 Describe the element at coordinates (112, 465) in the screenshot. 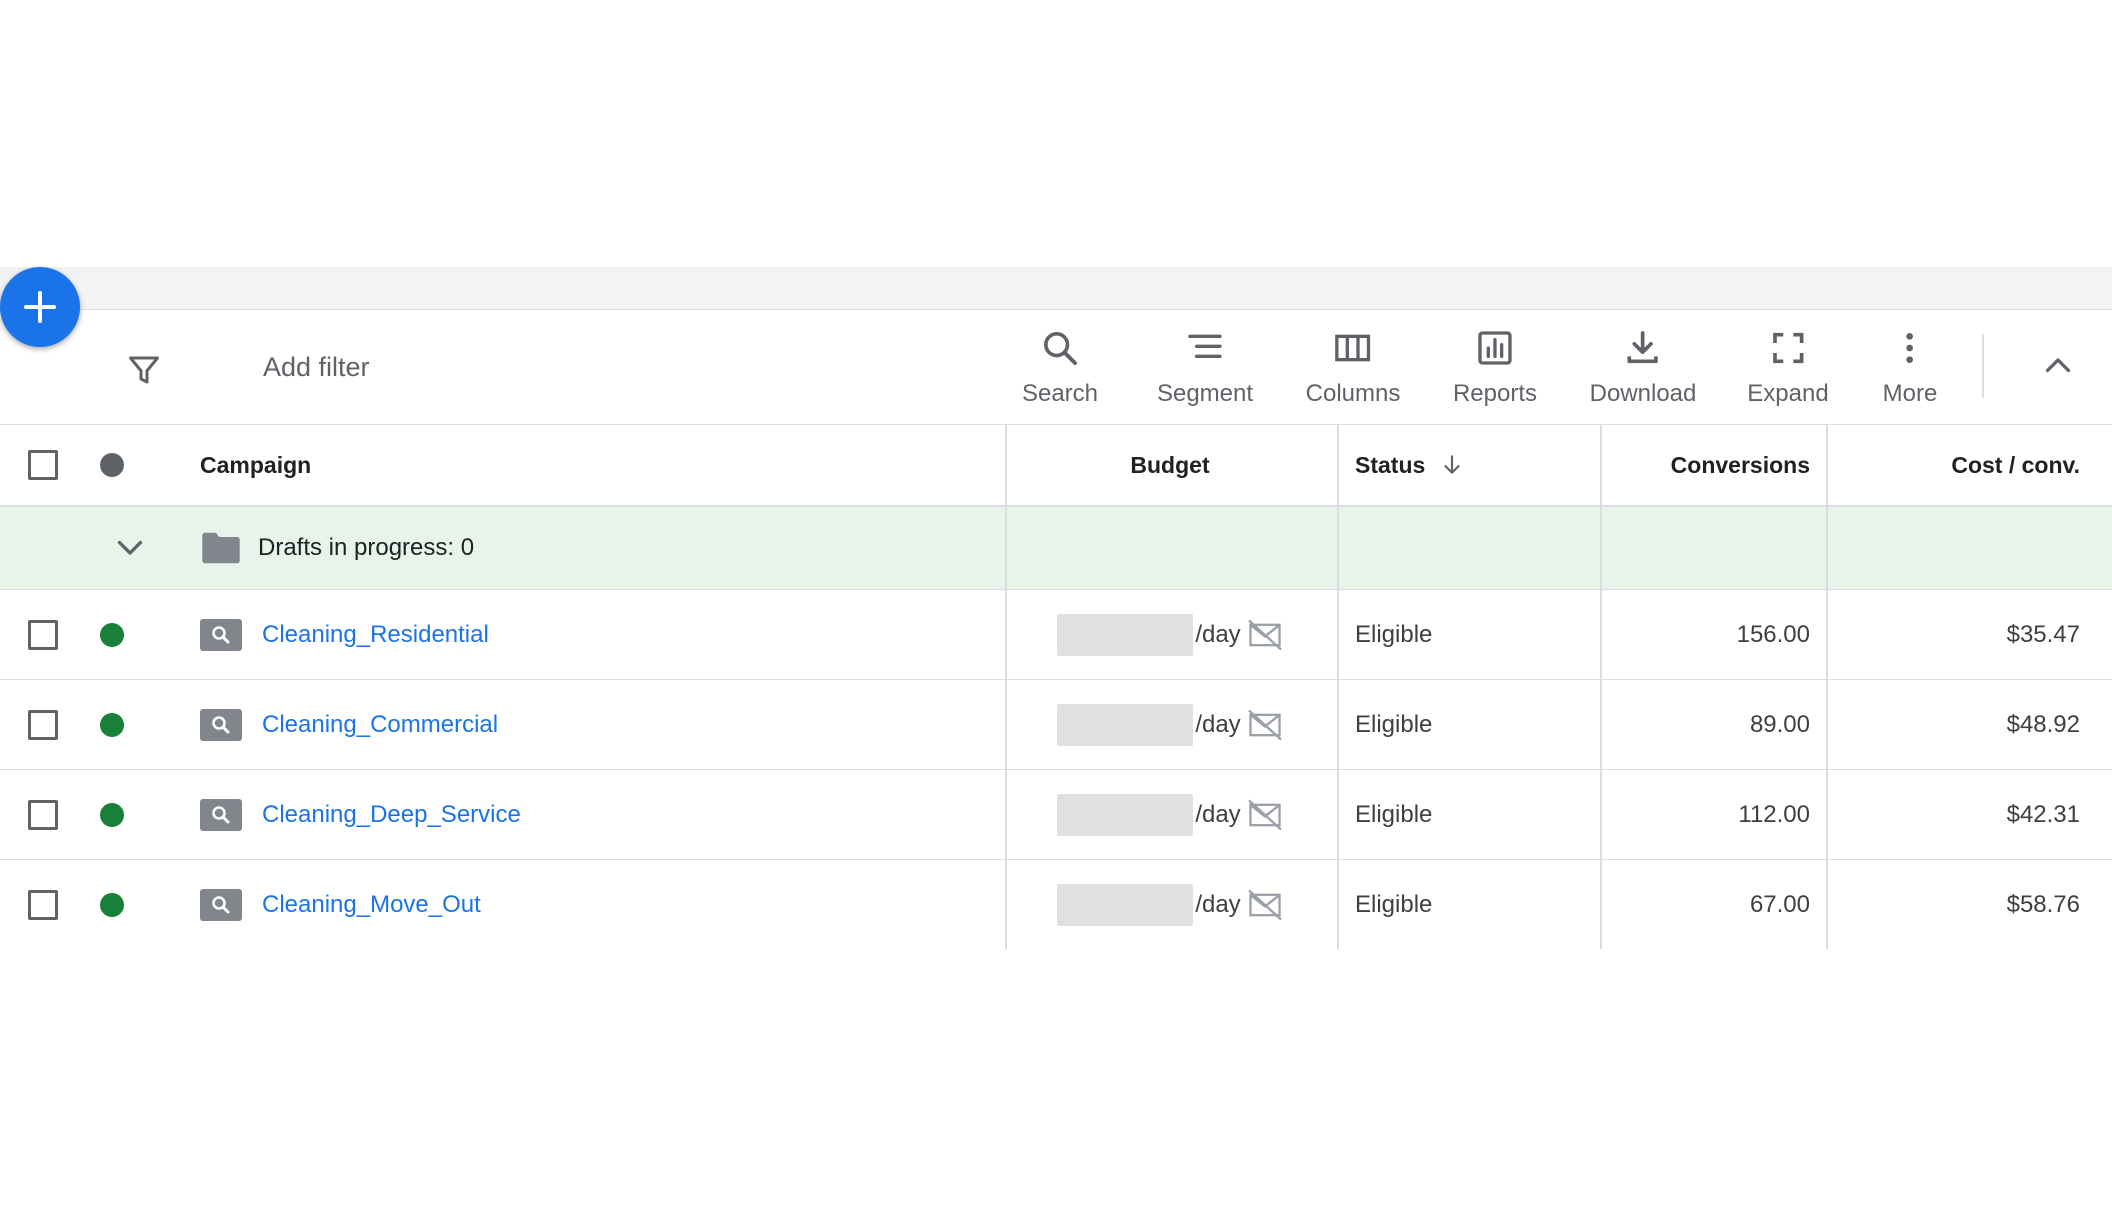

I see `status-dot-header` at that location.